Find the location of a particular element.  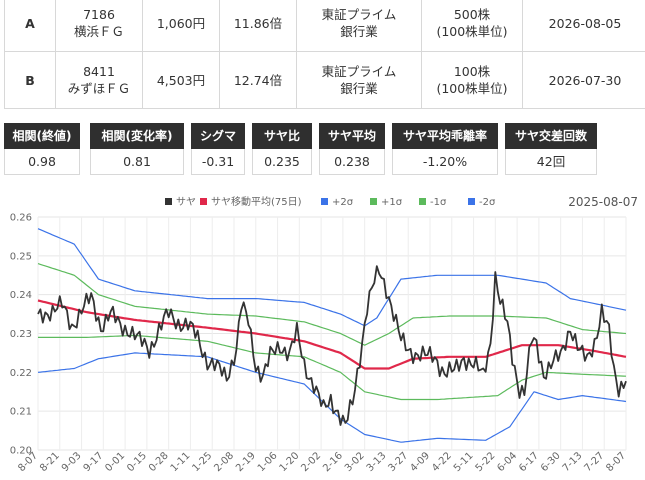

metric-label: サヤ比 is located at coordinates (282, 136).